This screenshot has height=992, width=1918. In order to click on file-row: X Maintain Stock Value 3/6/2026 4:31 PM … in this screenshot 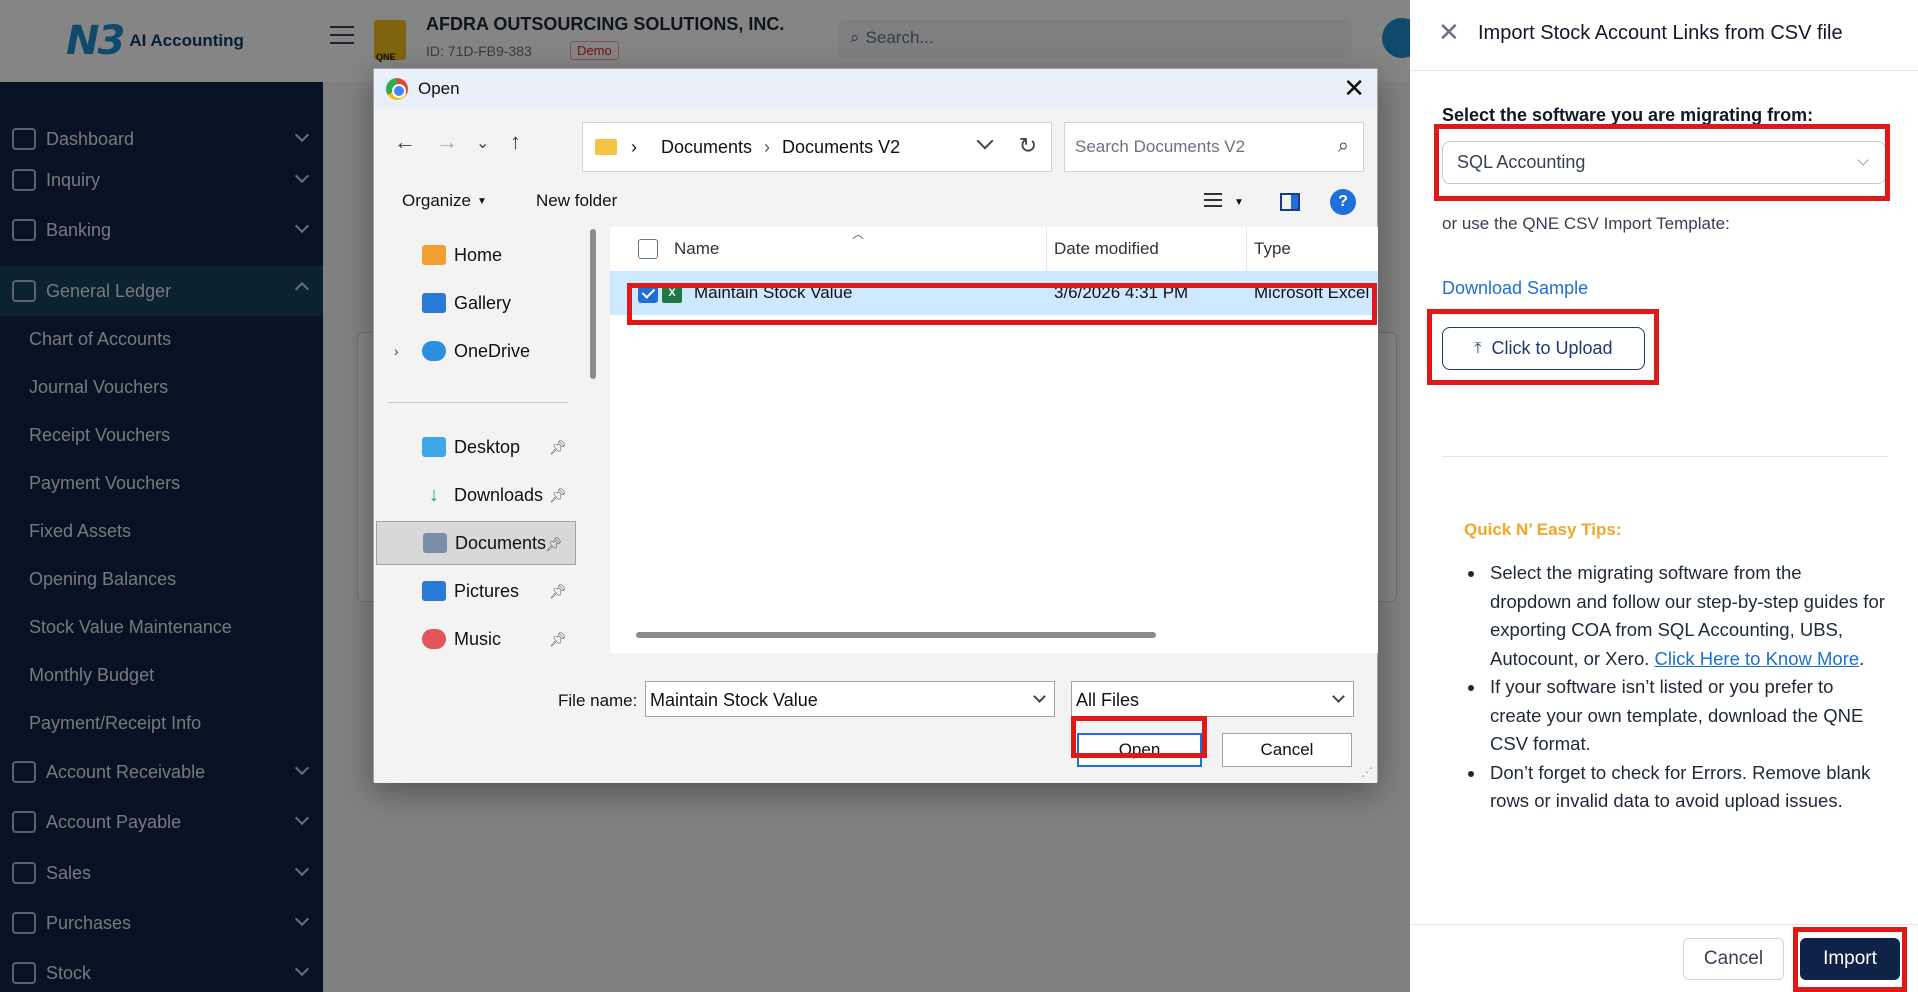, I will do `click(994, 293)`.